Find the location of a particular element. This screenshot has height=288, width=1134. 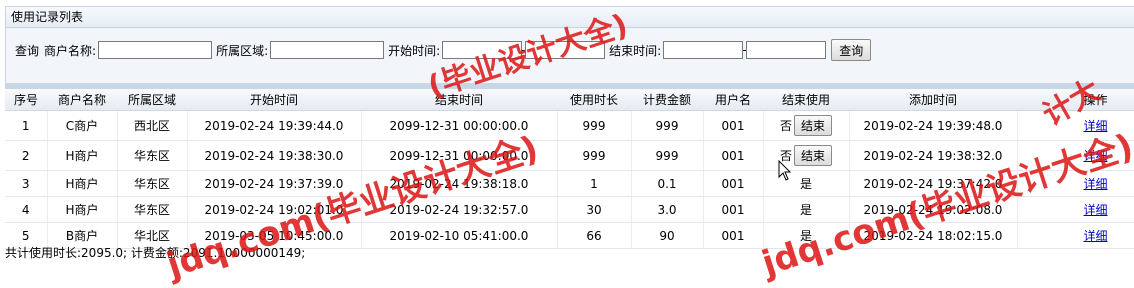

row-number: 4 is located at coordinates (26, 209).